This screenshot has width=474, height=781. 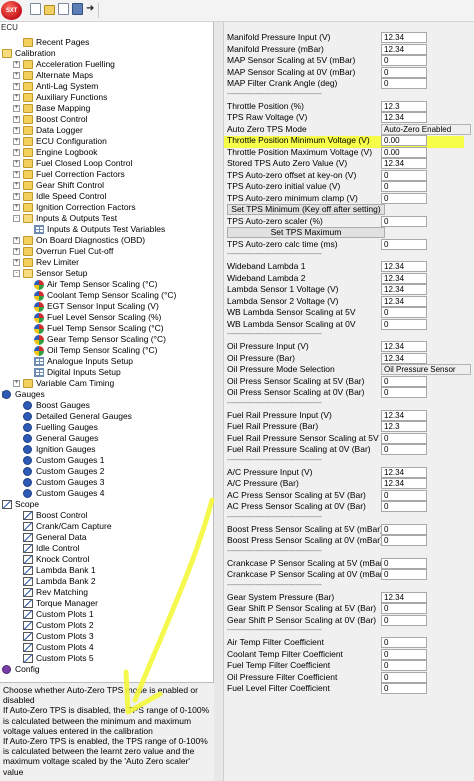 What do you see at coordinates (106, 108) in the screenshot?
I see `tree-item: + Base Mapping` at bounding box center [106, 108].